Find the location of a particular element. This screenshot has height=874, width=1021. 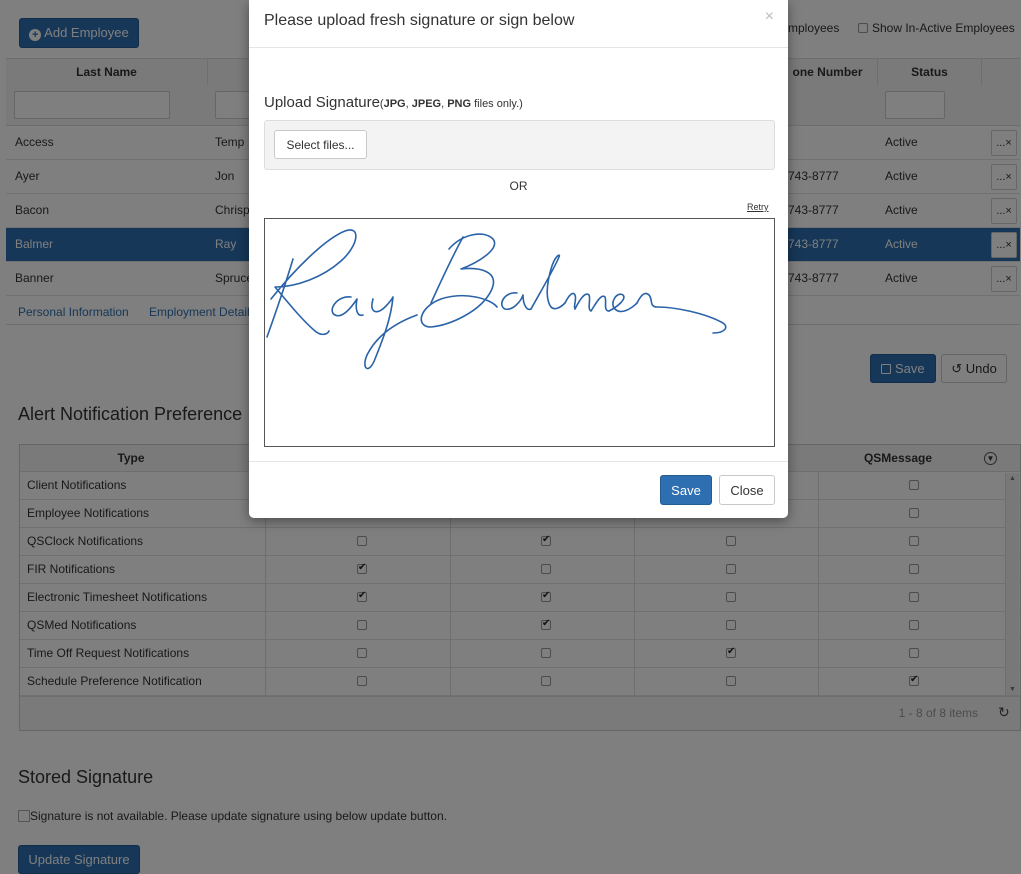

fmt-jpg: JPG is located at coordinates (394, 104).